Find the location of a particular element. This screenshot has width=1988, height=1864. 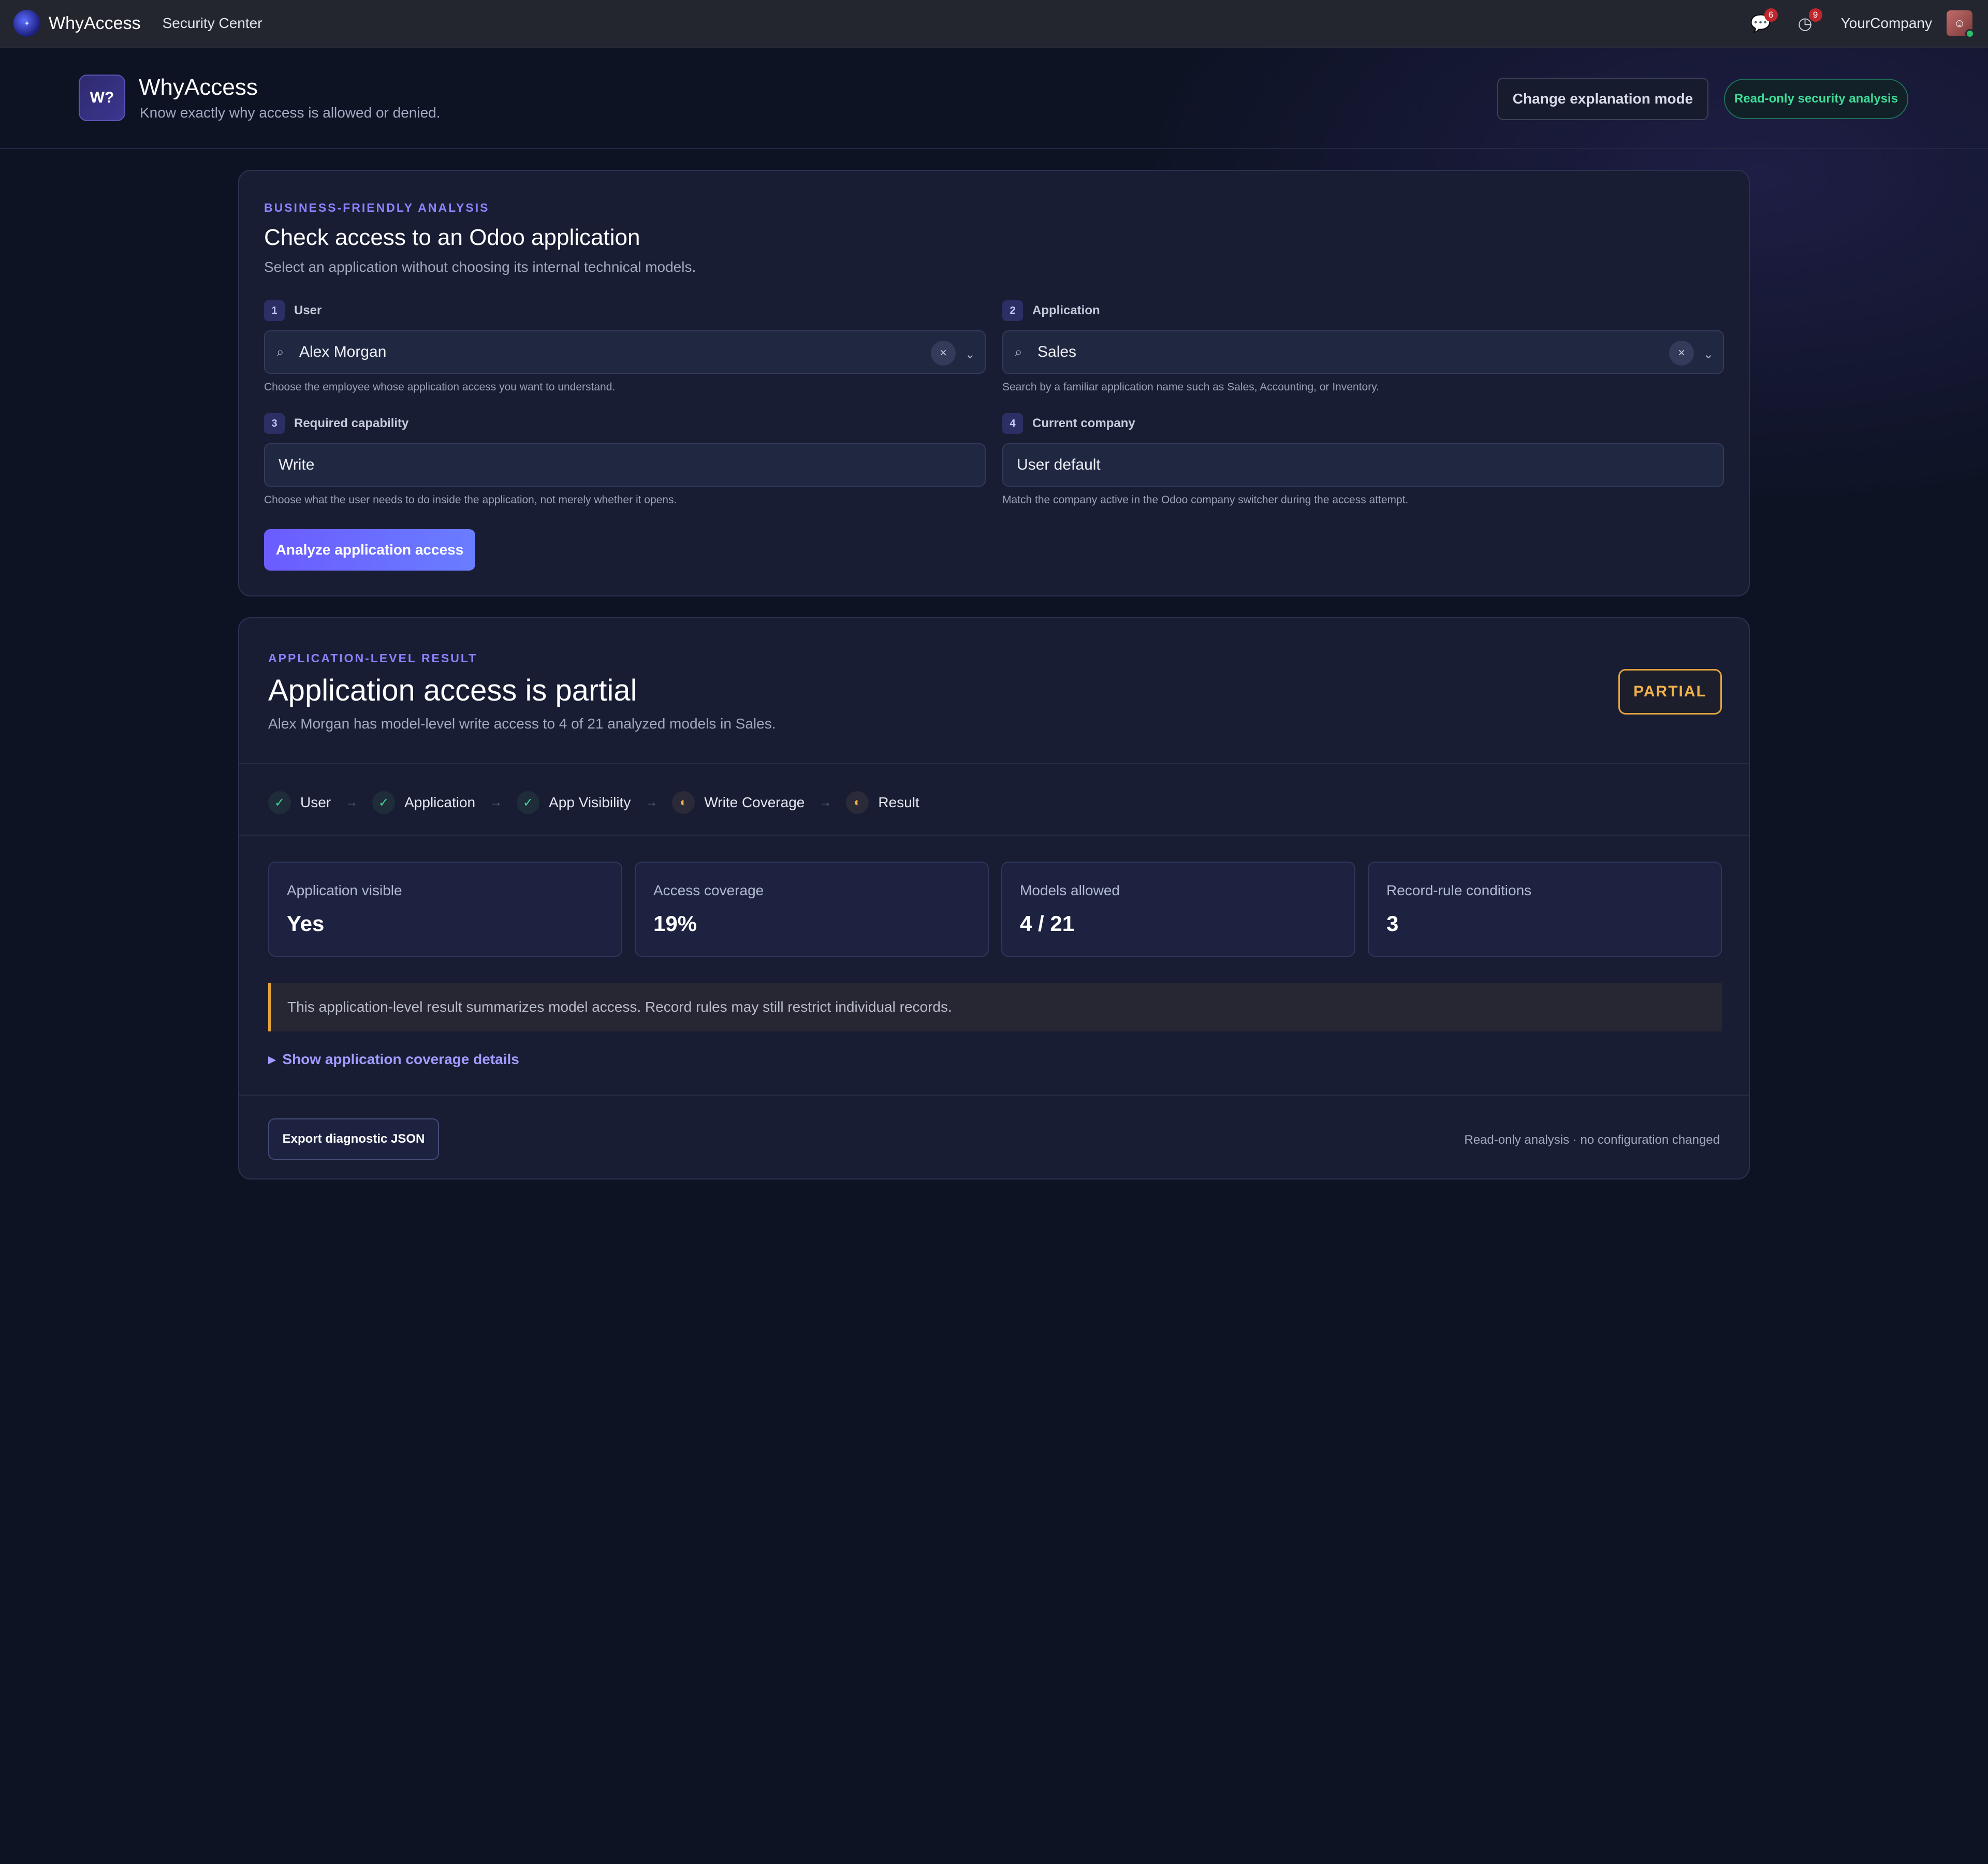

export-diagnostic-json-button: Export diagnostic JSON is located at coordinates (353, 1139).